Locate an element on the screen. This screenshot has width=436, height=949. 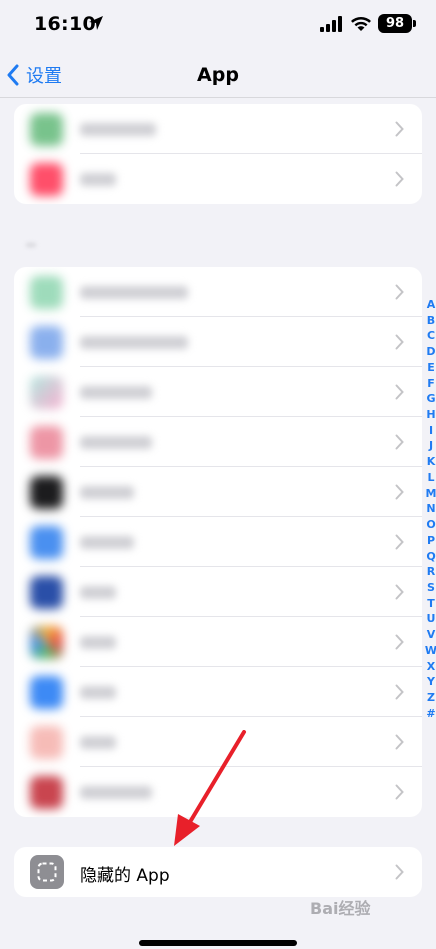
blurred-section-header is located at coordinates (31, 245).